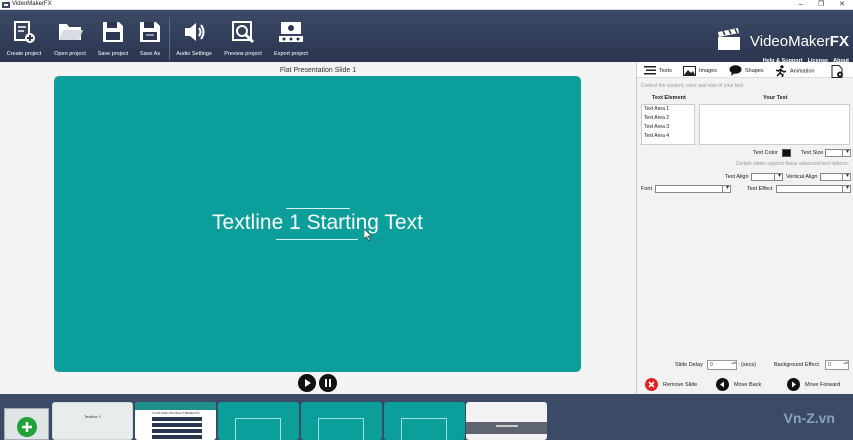 The width and height of the screenshot is (853, 440). Describe the element at coordinates (669, 98) in the screenshot. I see `text-element-header: Text Element` at that location.